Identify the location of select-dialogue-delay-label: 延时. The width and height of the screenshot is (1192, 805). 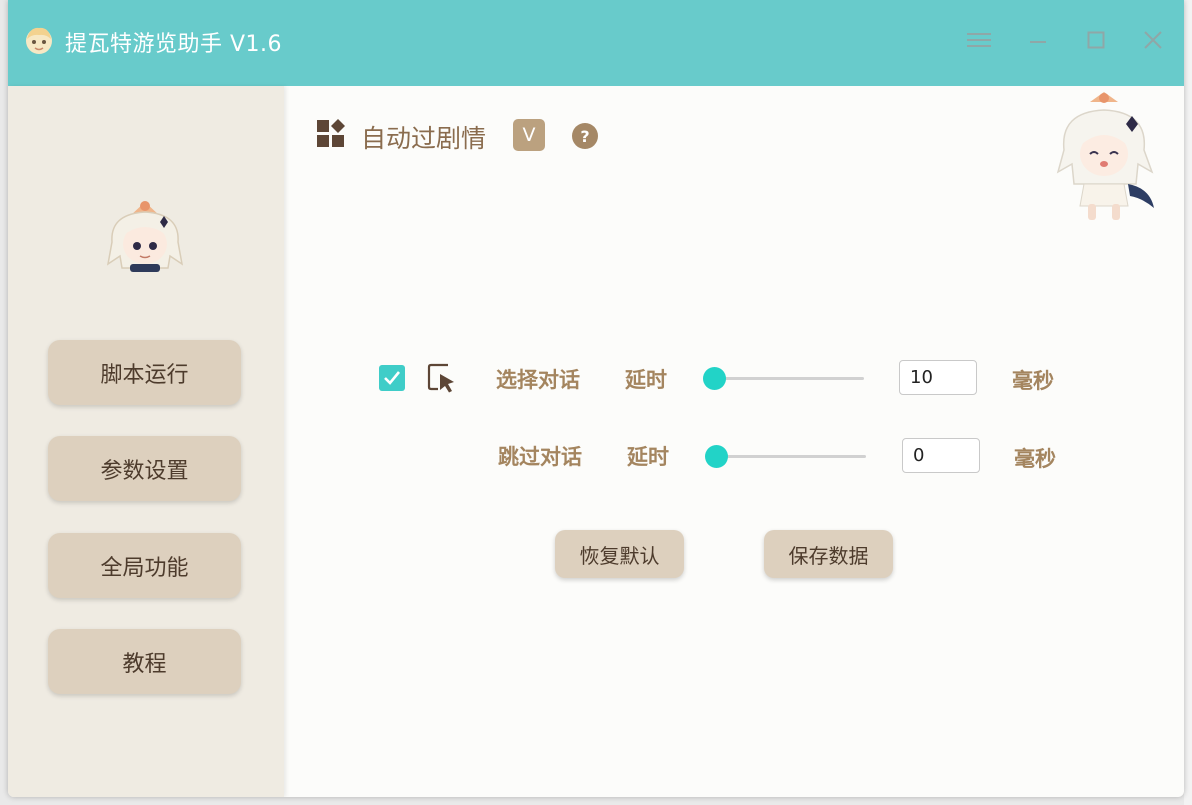
(646, 380).